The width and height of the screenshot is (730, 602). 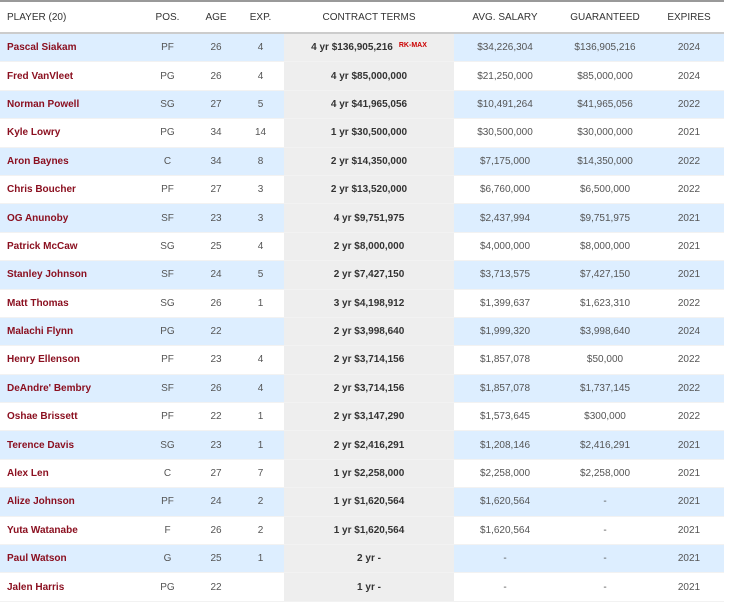 I want to click on age-cell: 24, so click(x=216, y=275).